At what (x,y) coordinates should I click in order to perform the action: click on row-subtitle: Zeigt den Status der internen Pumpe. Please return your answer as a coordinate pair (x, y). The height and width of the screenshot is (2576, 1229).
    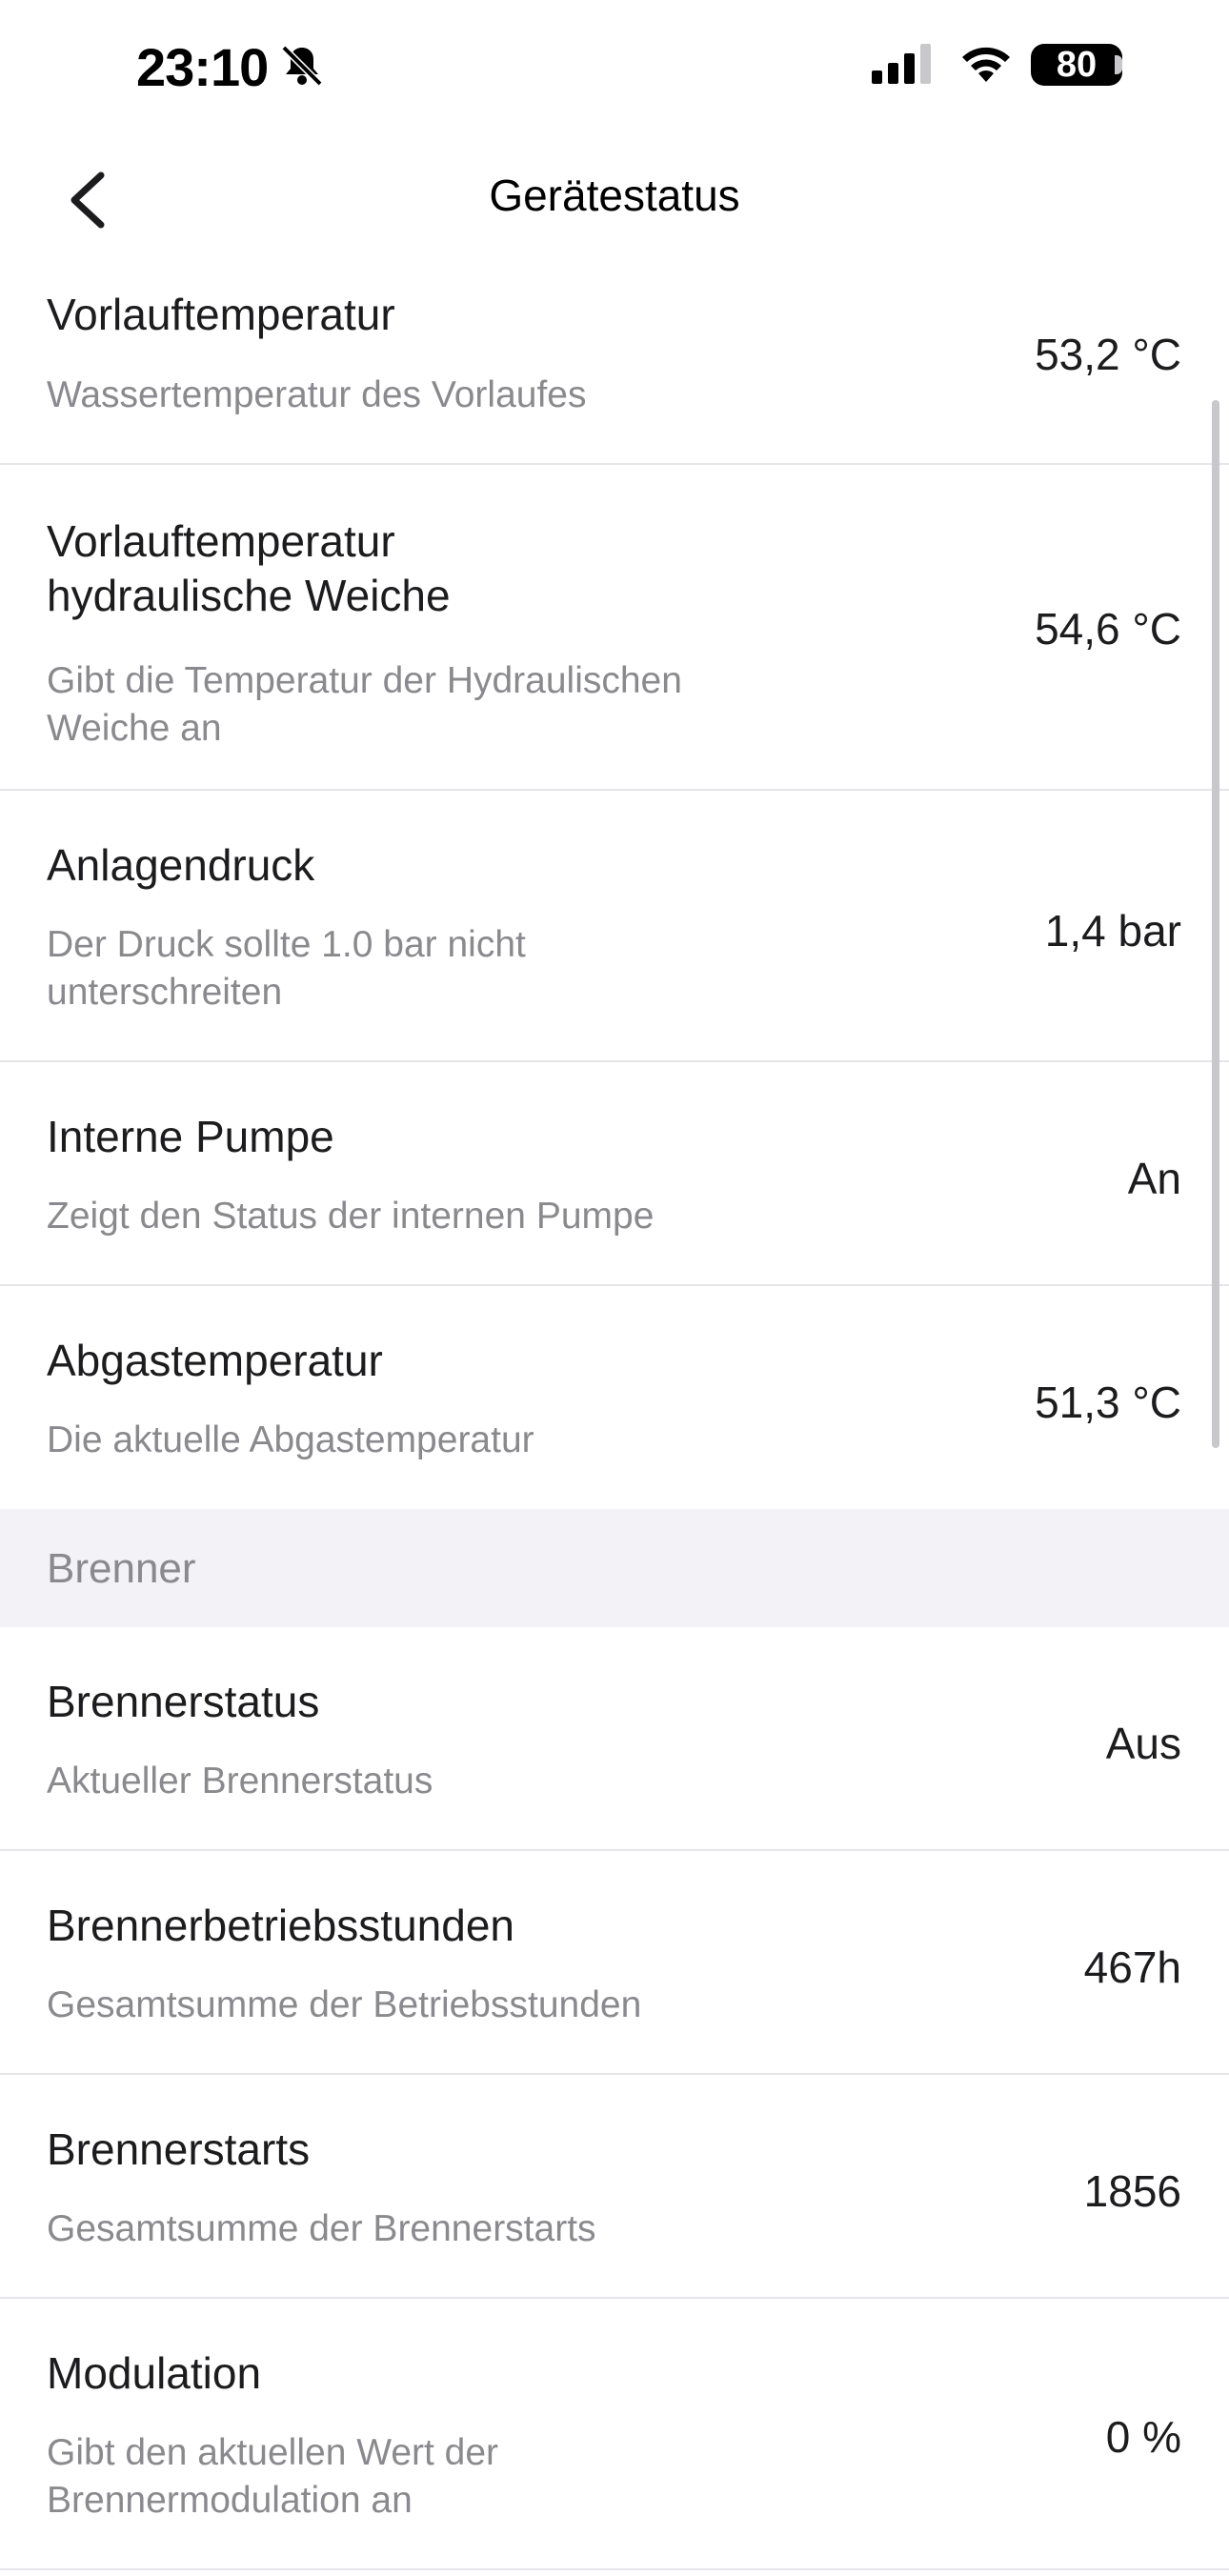
    Looking at the image, I should click on (351, 1216).